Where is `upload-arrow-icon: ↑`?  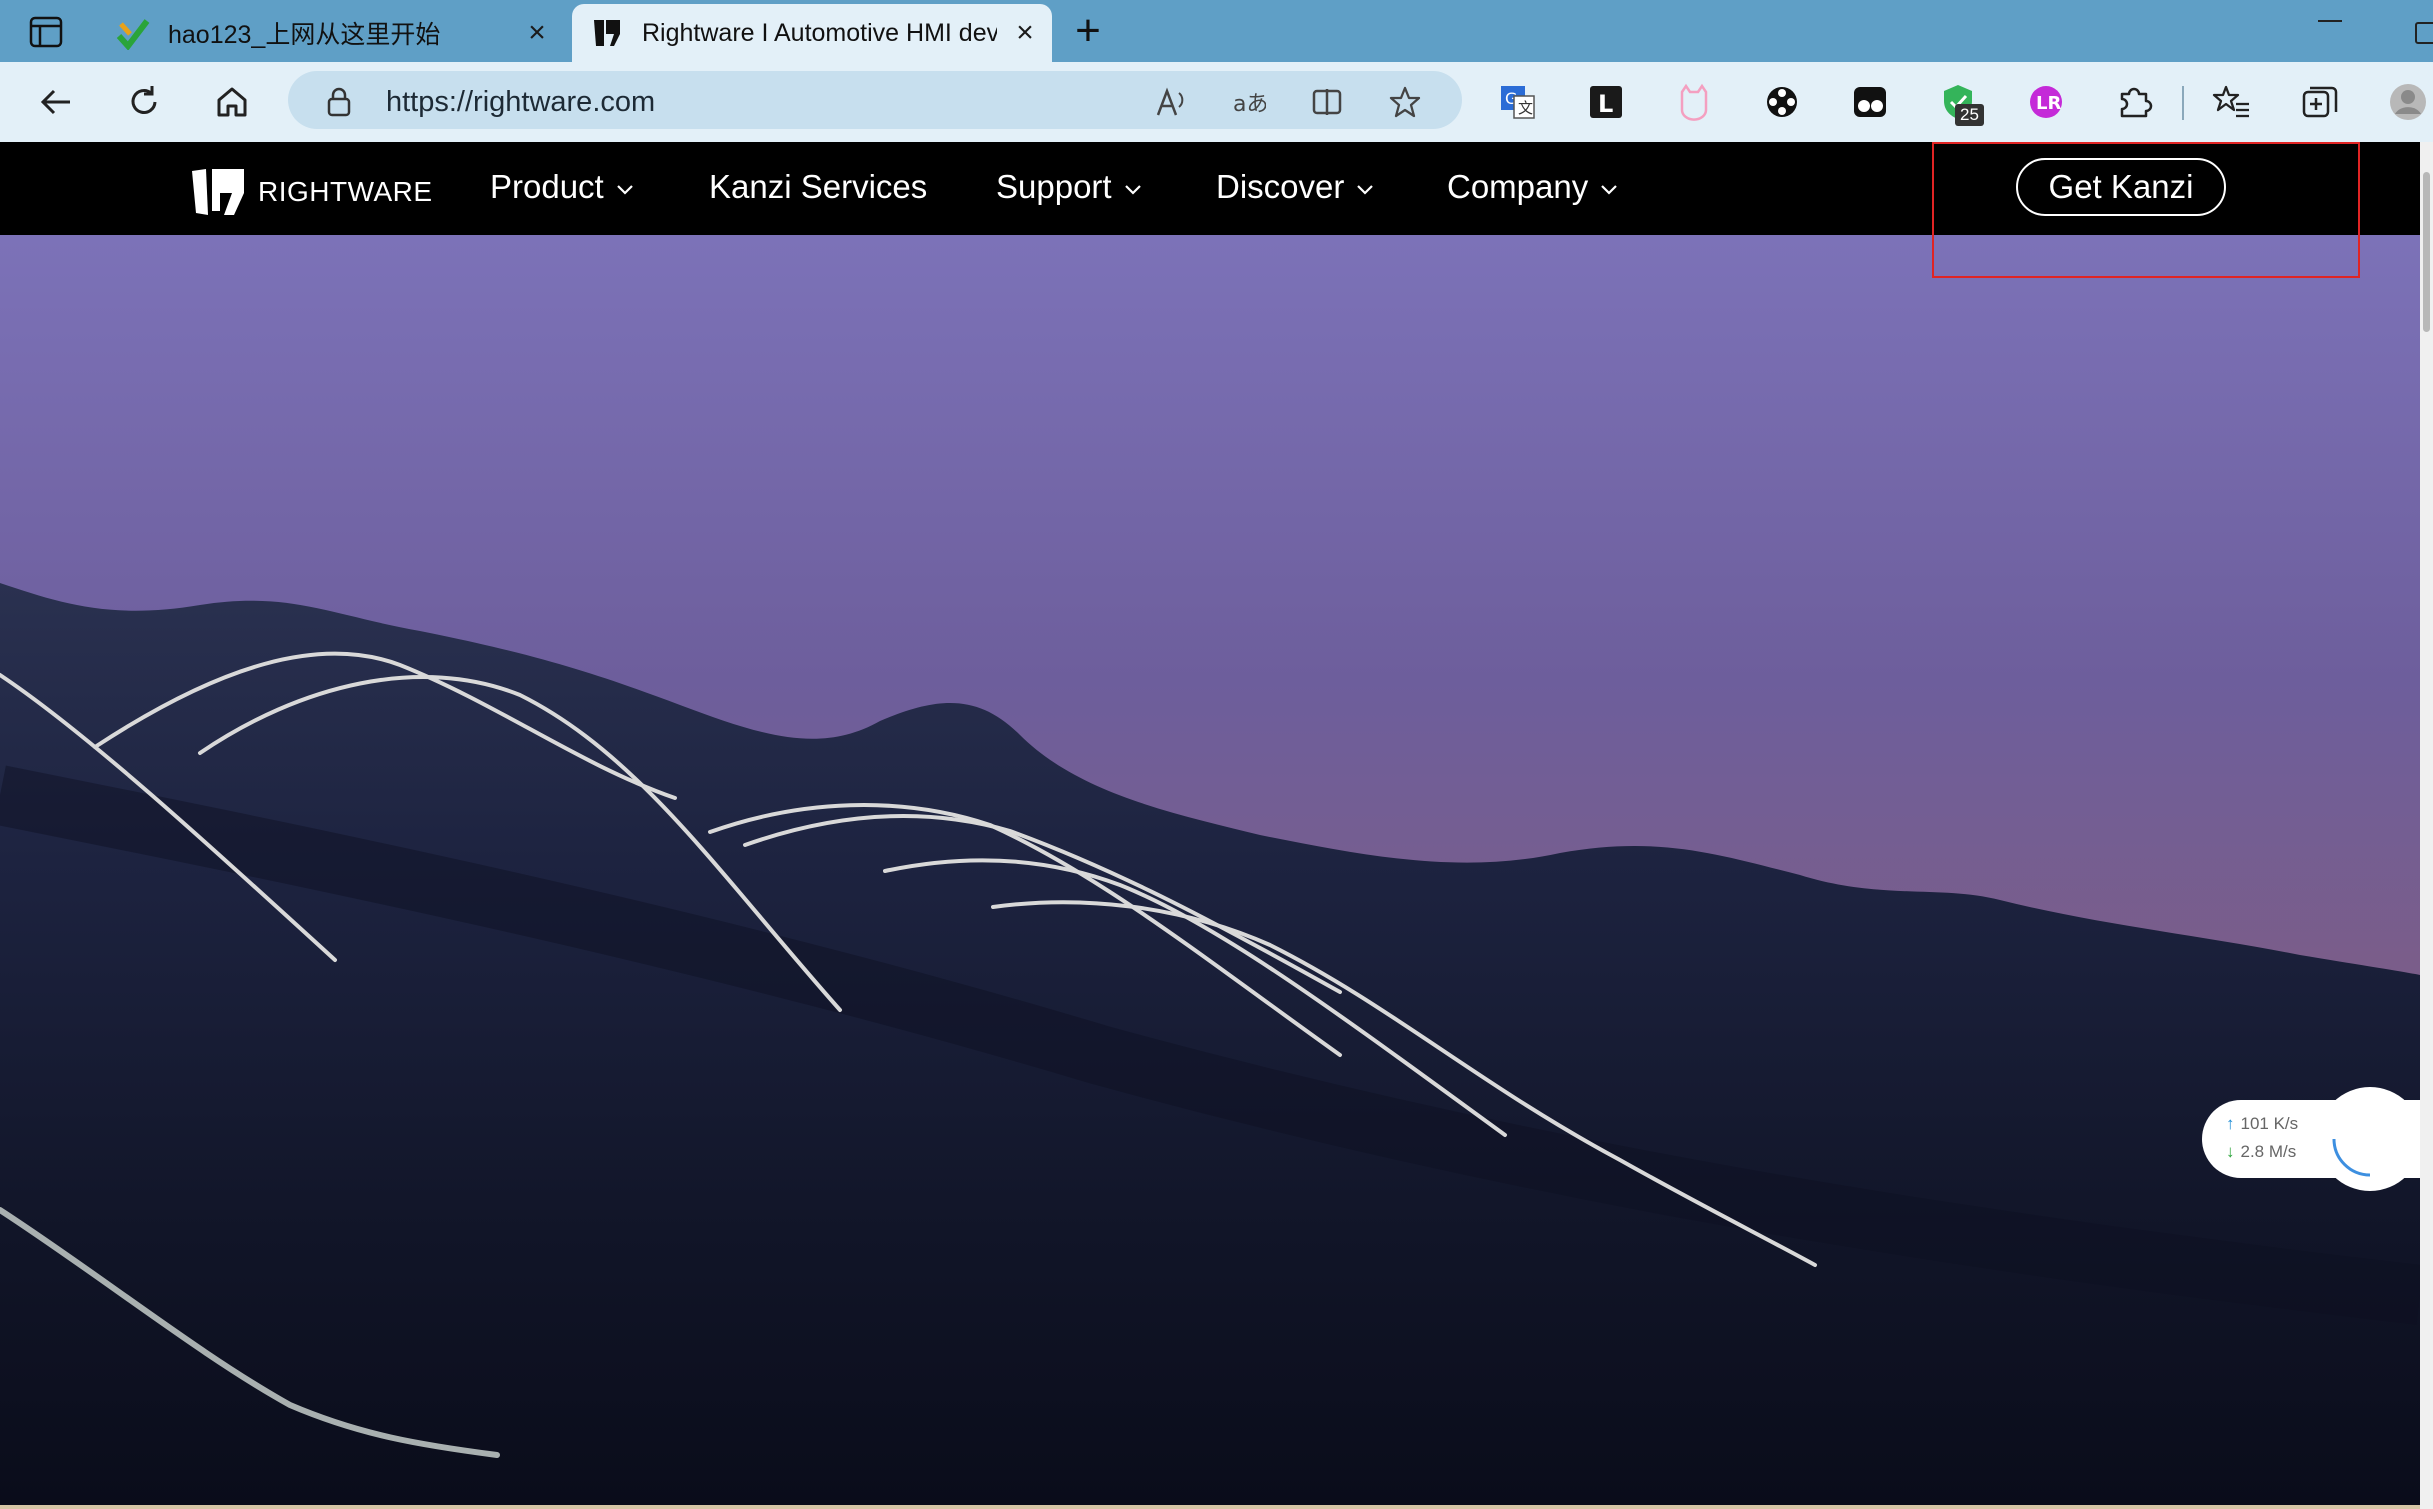
upload-arrow-icon: ↑ is located at coordinates (2230, 1123).